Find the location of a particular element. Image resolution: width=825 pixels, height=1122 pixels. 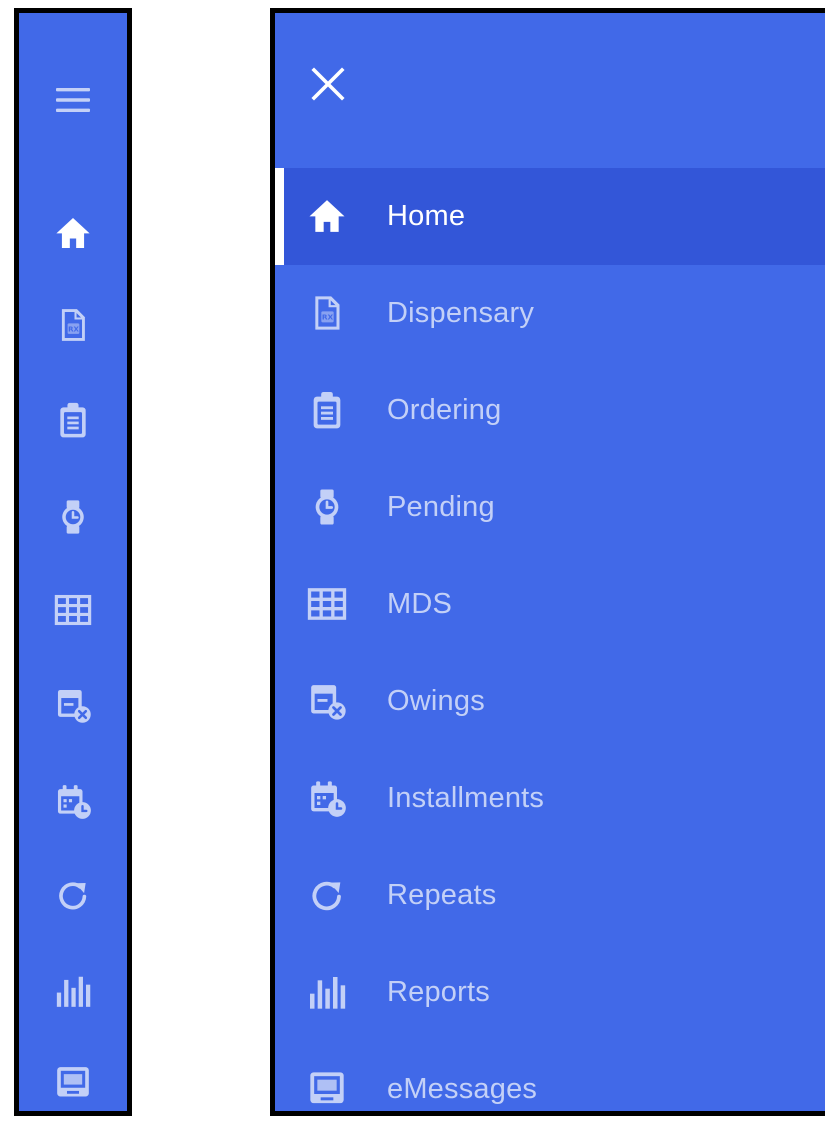

rail-item-pending is located at coordinates (73, 517).